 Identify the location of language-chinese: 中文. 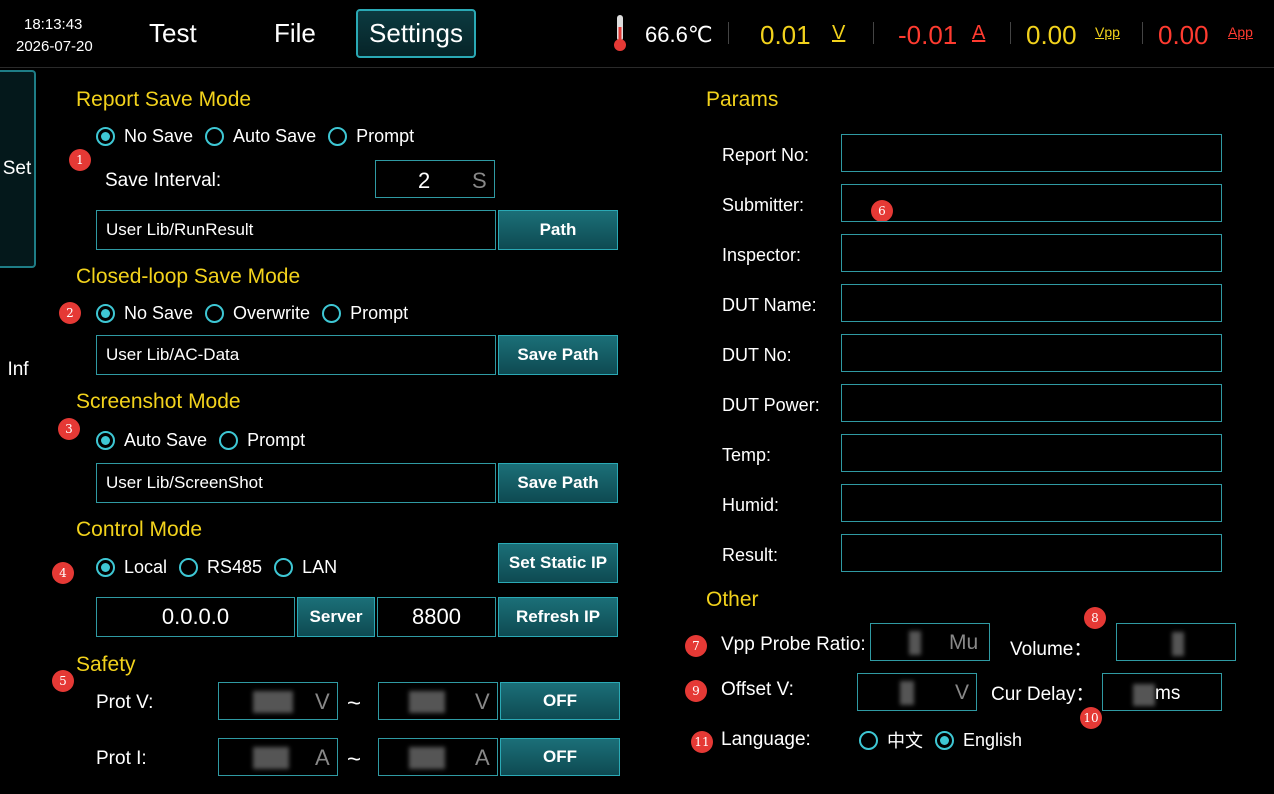
(891, 740).